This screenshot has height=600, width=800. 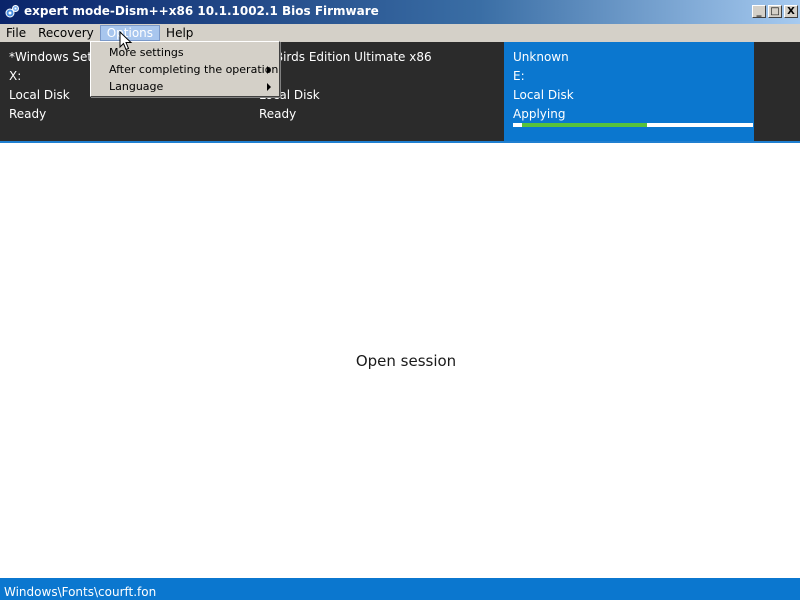 What do you see at coordinates (629, 91) in the screenshot?
I see `session-card-selected: Unknown E: Local Disk Applying` at bounding box center [629, 91].